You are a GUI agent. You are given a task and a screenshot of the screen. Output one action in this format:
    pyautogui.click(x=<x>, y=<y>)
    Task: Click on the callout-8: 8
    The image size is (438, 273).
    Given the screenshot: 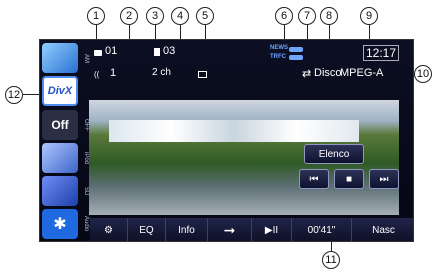 What is the action you would take?
    pyautogui.click(x=329, y=16)
    